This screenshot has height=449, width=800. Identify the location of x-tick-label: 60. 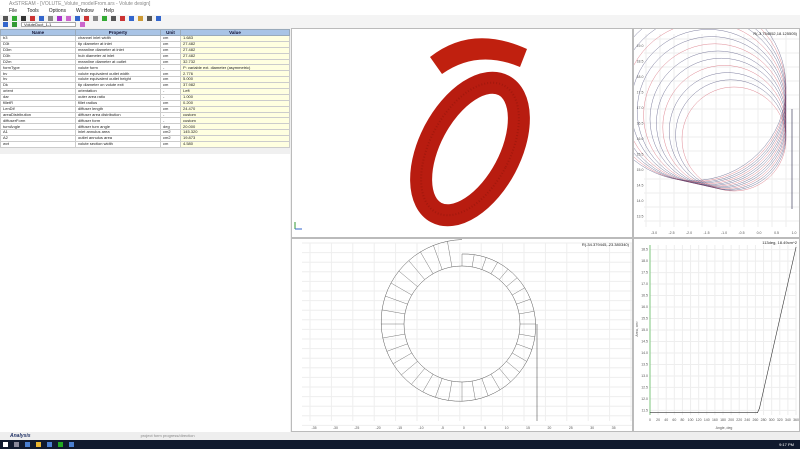
(674, 420).